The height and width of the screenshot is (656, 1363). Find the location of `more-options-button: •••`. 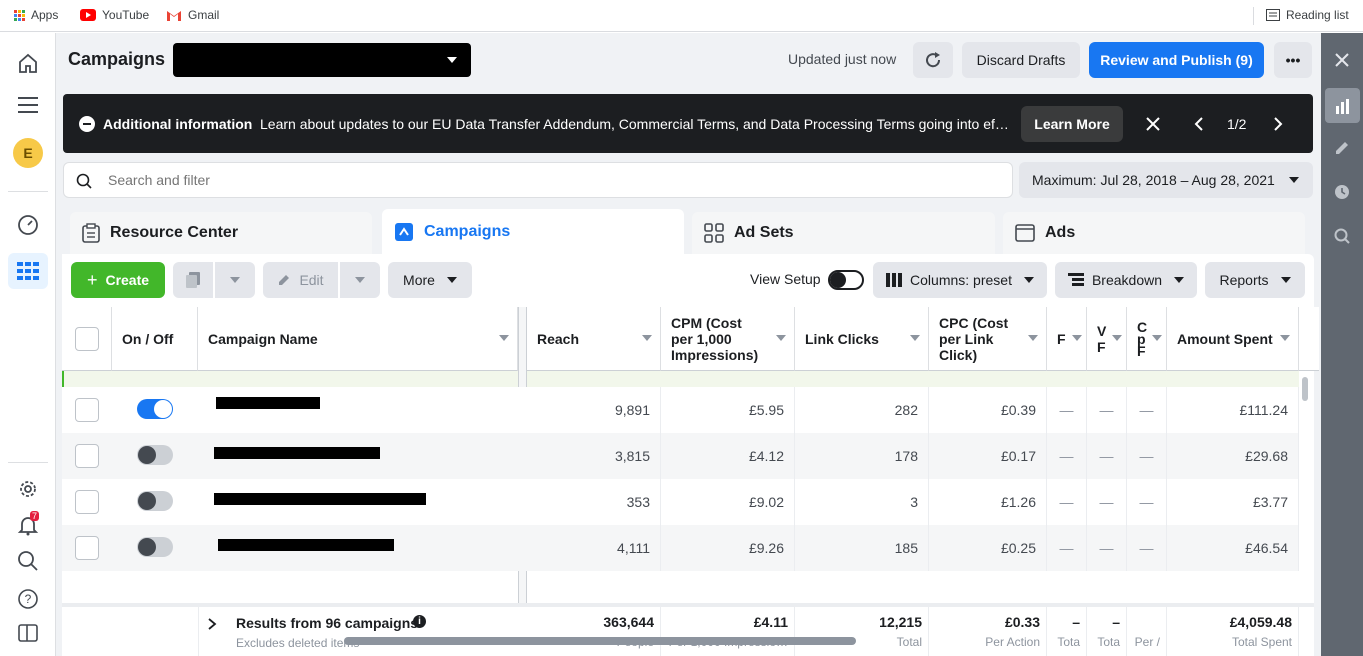

more-options-button: ••• is located at coordinates (1293, 60).